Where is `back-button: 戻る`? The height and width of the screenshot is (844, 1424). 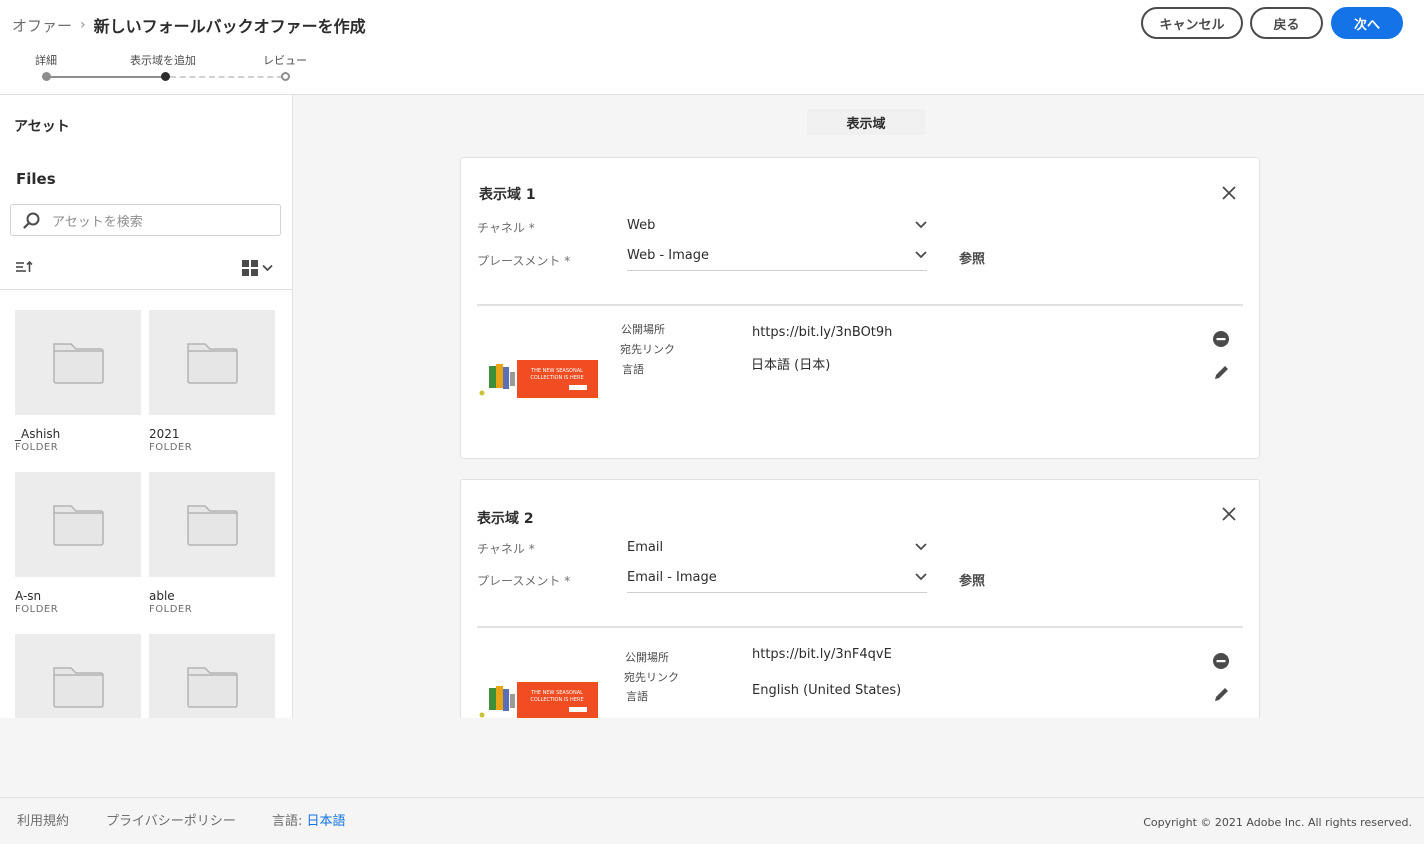
back-button: 戻る is located at coordinates (1286, 23).